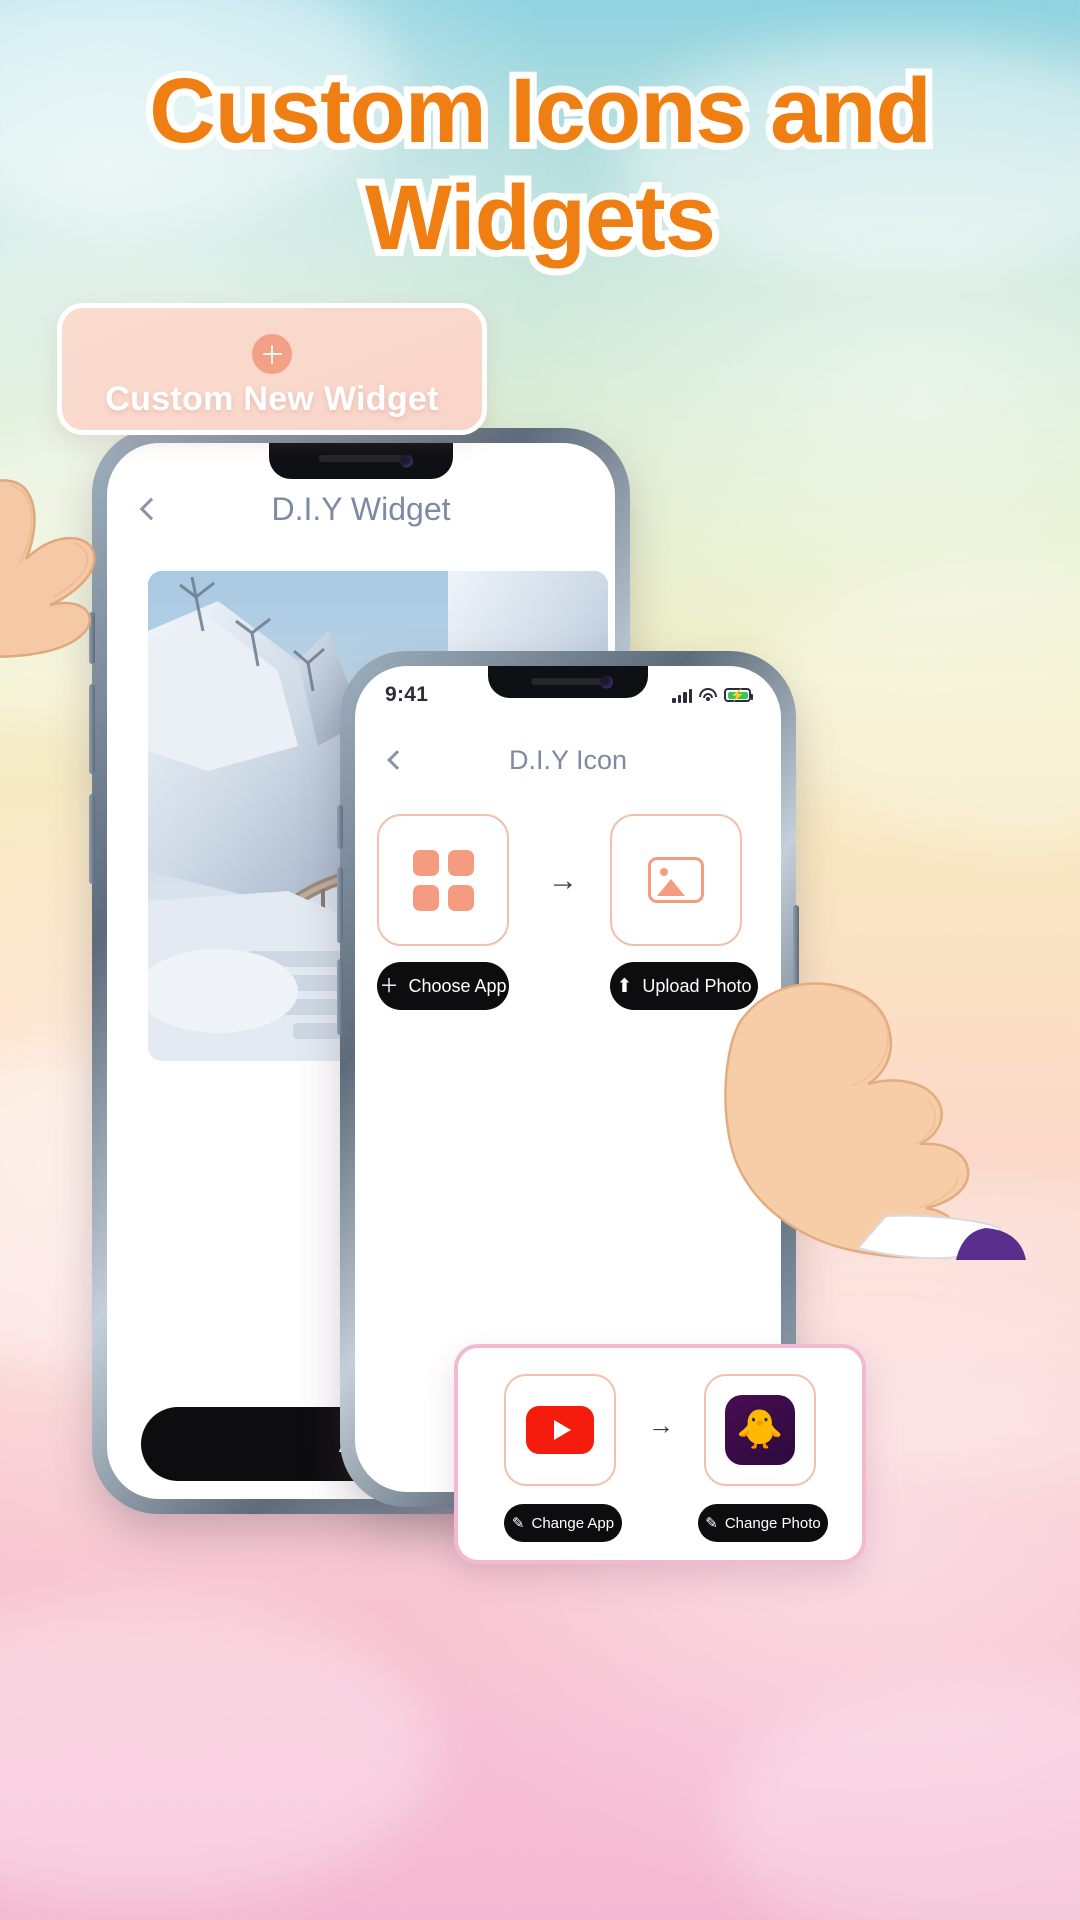  What do you see at coordinates (660, 1454) in the screenshot?
I see `icon-replacement-card: → 🐥 ✎ Change App ✎ Change Photo` at bounding box center [660, 1454].